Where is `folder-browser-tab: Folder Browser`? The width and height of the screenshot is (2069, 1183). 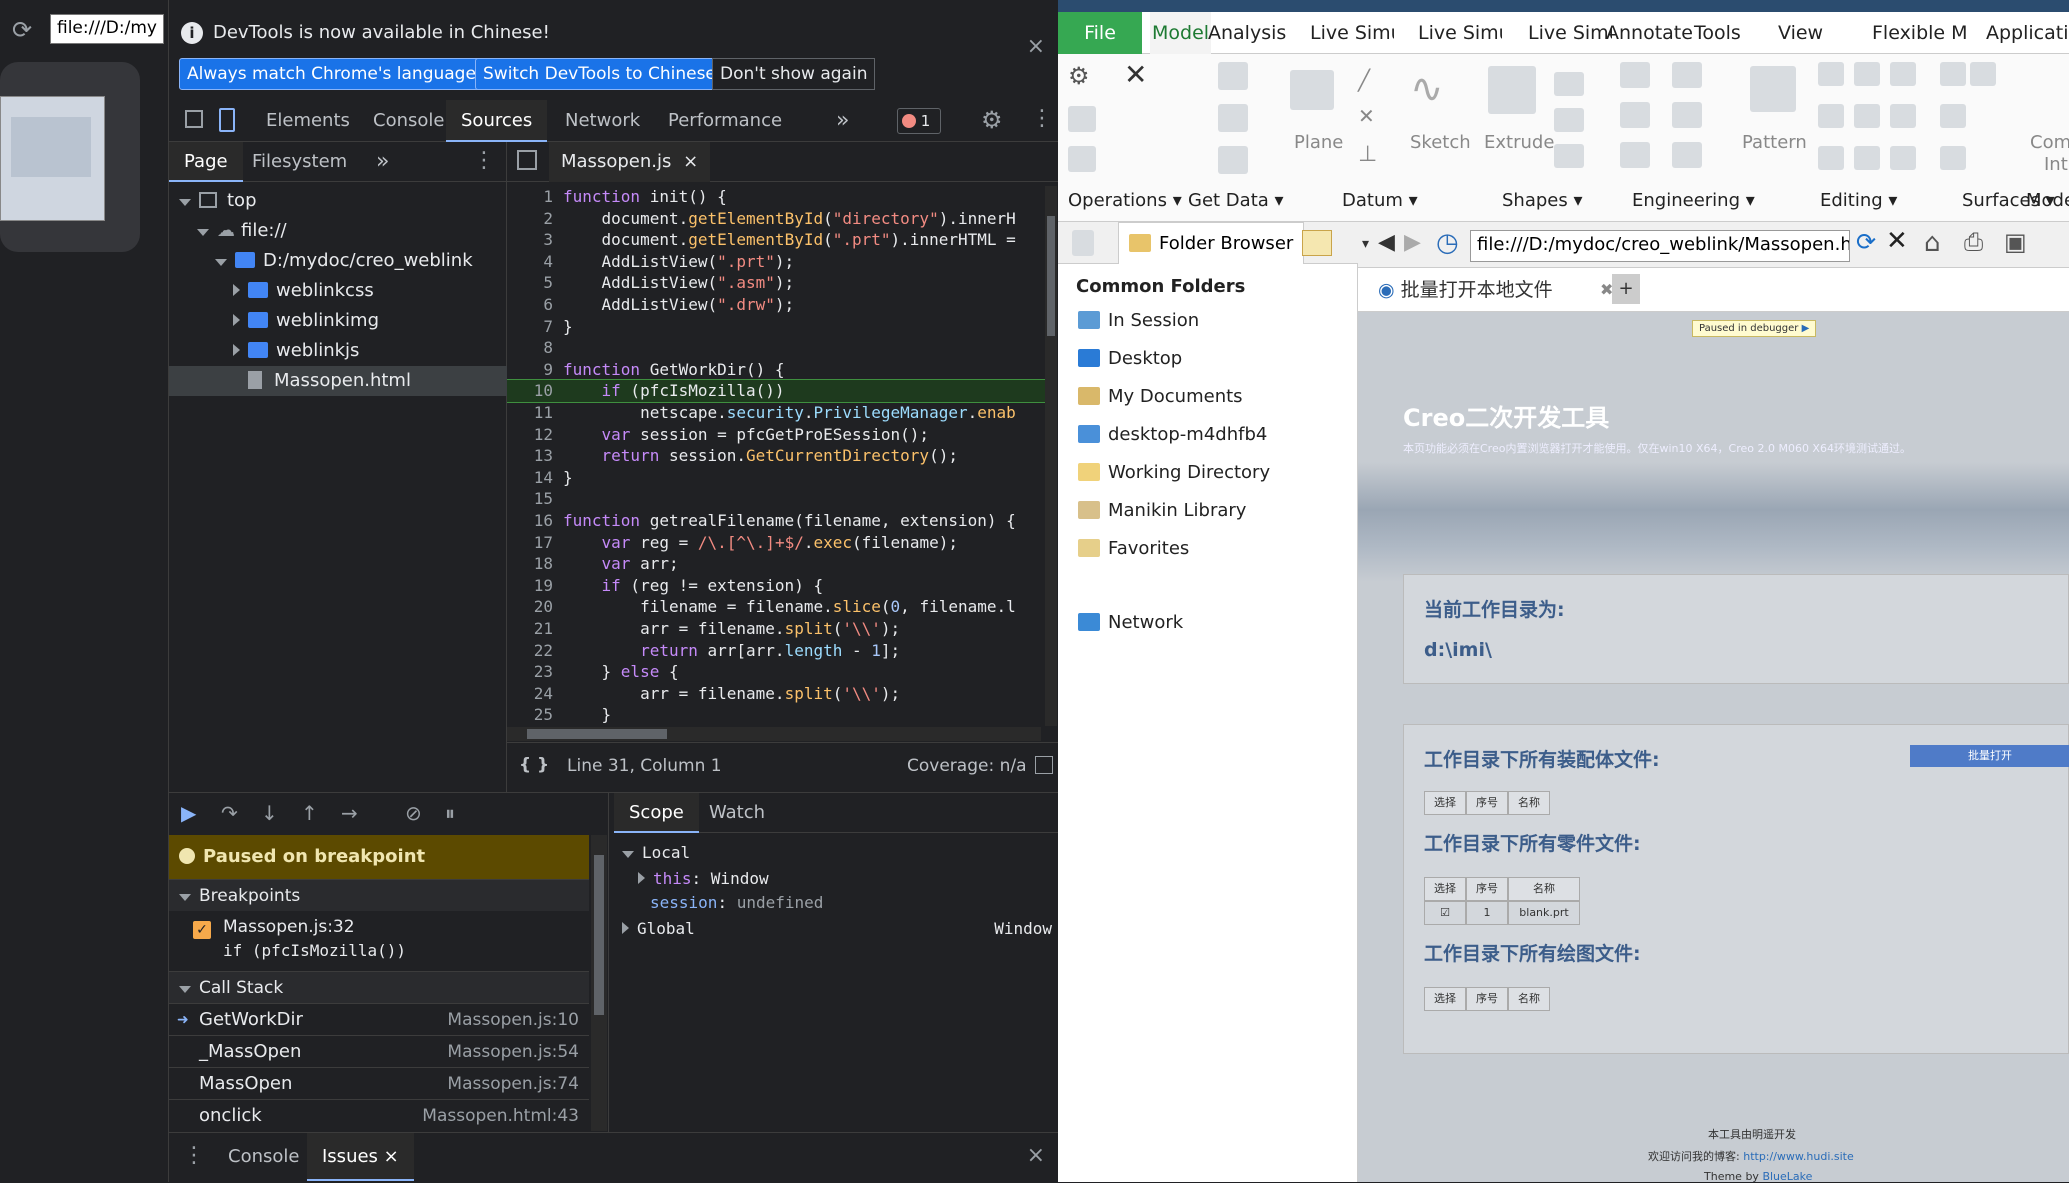 folder-browser-tab: Folder Browser is located at coordinates (1211, 243).